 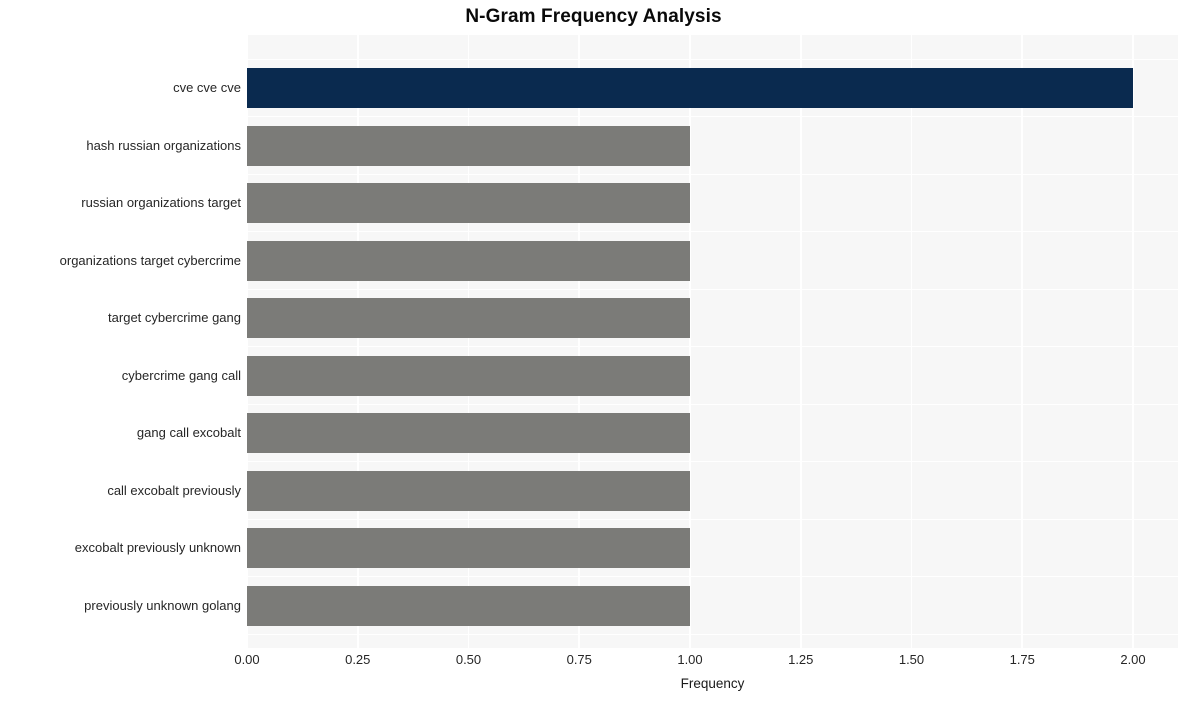 I want to click on x-axis-tick-label: 1.50, so click(x=911, y=659).